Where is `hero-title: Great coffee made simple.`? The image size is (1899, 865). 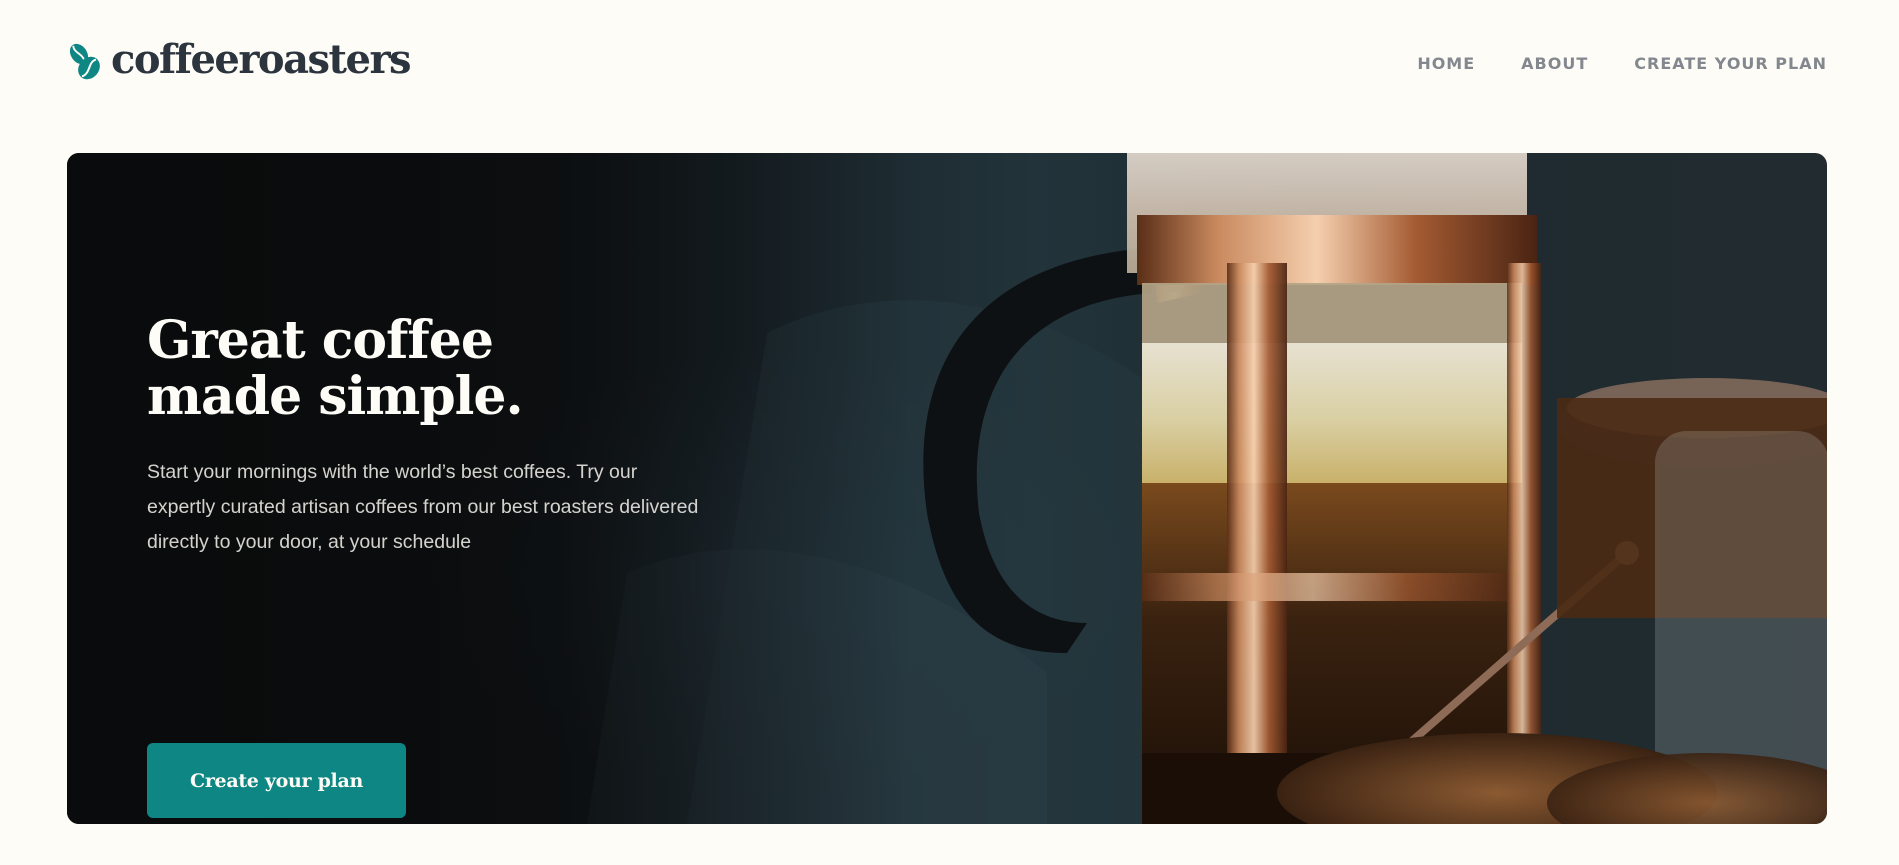
hero-title: Great coffee made simple. is located at coordinates (335, 368).